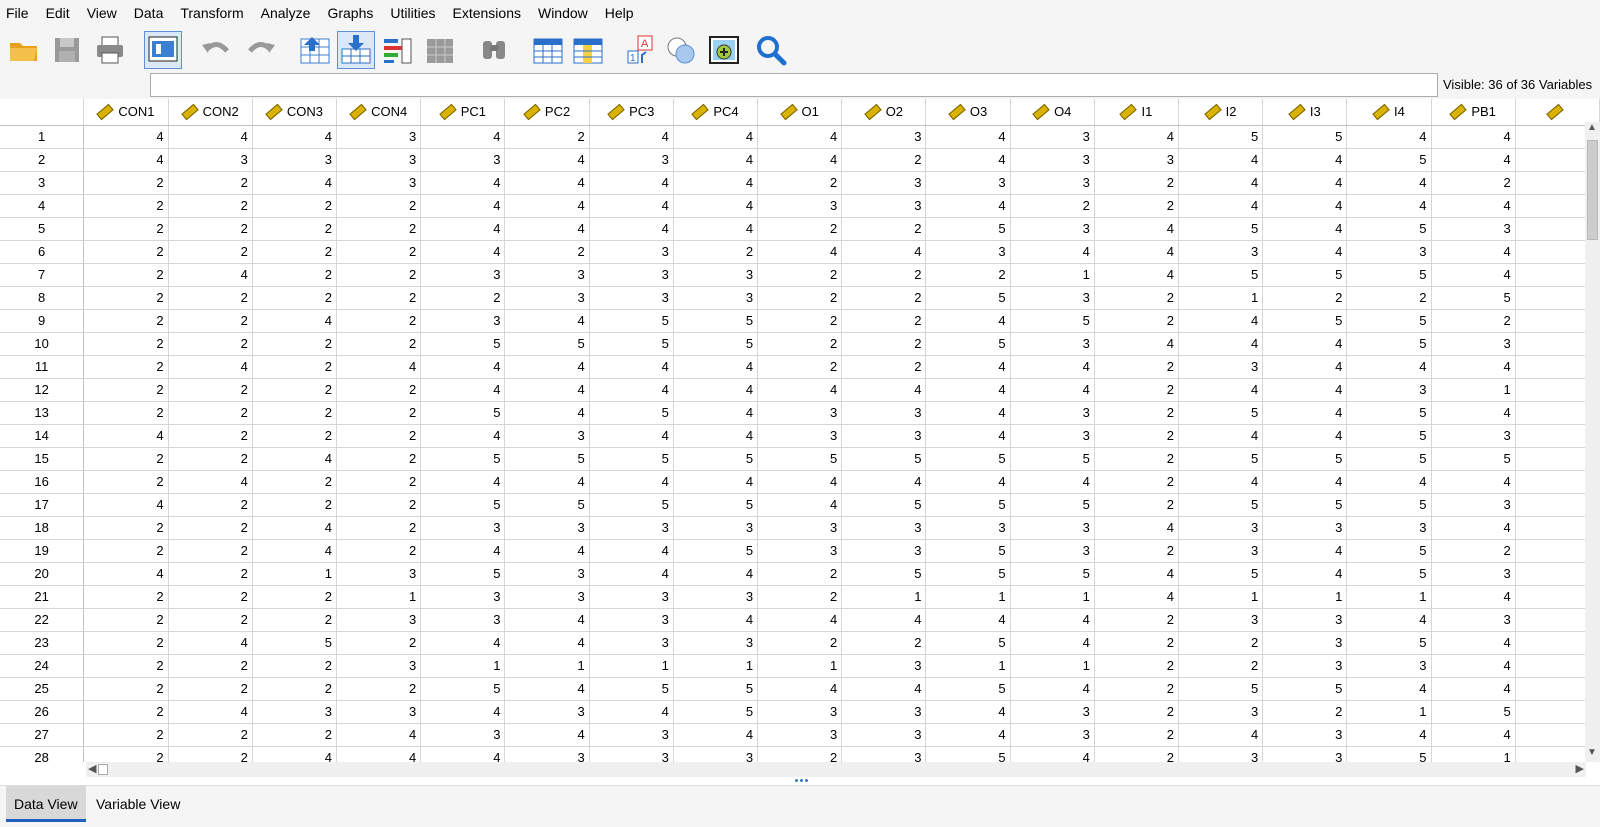 This screenshot has height=827, width=1600. I want to click on row-number: 14, so click(42, 436).